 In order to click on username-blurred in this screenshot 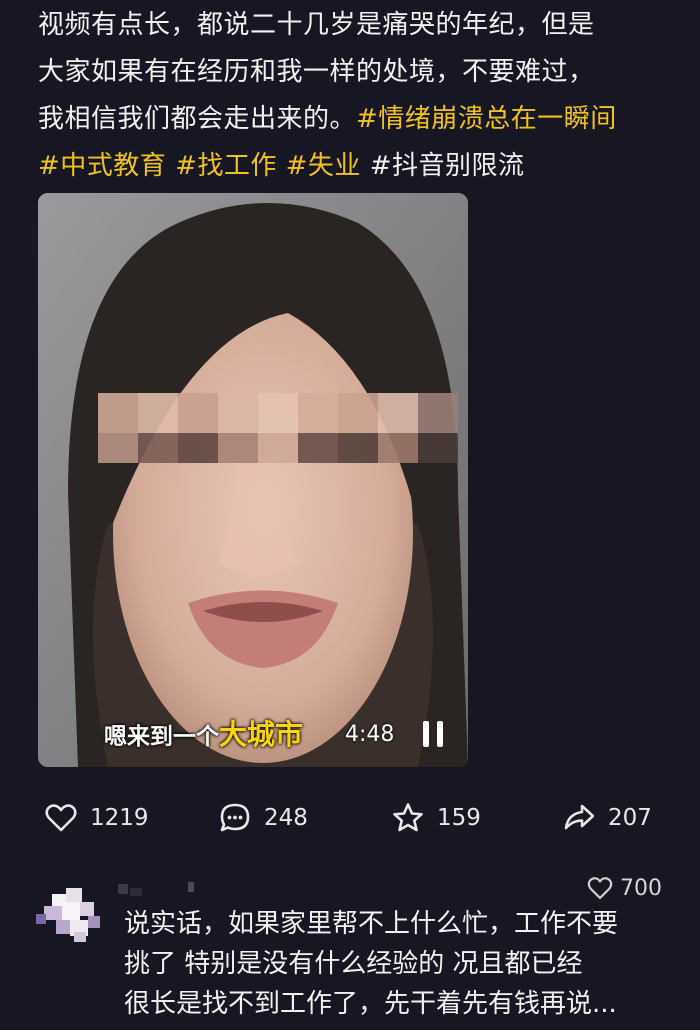, I will do `click(156, 889)`.